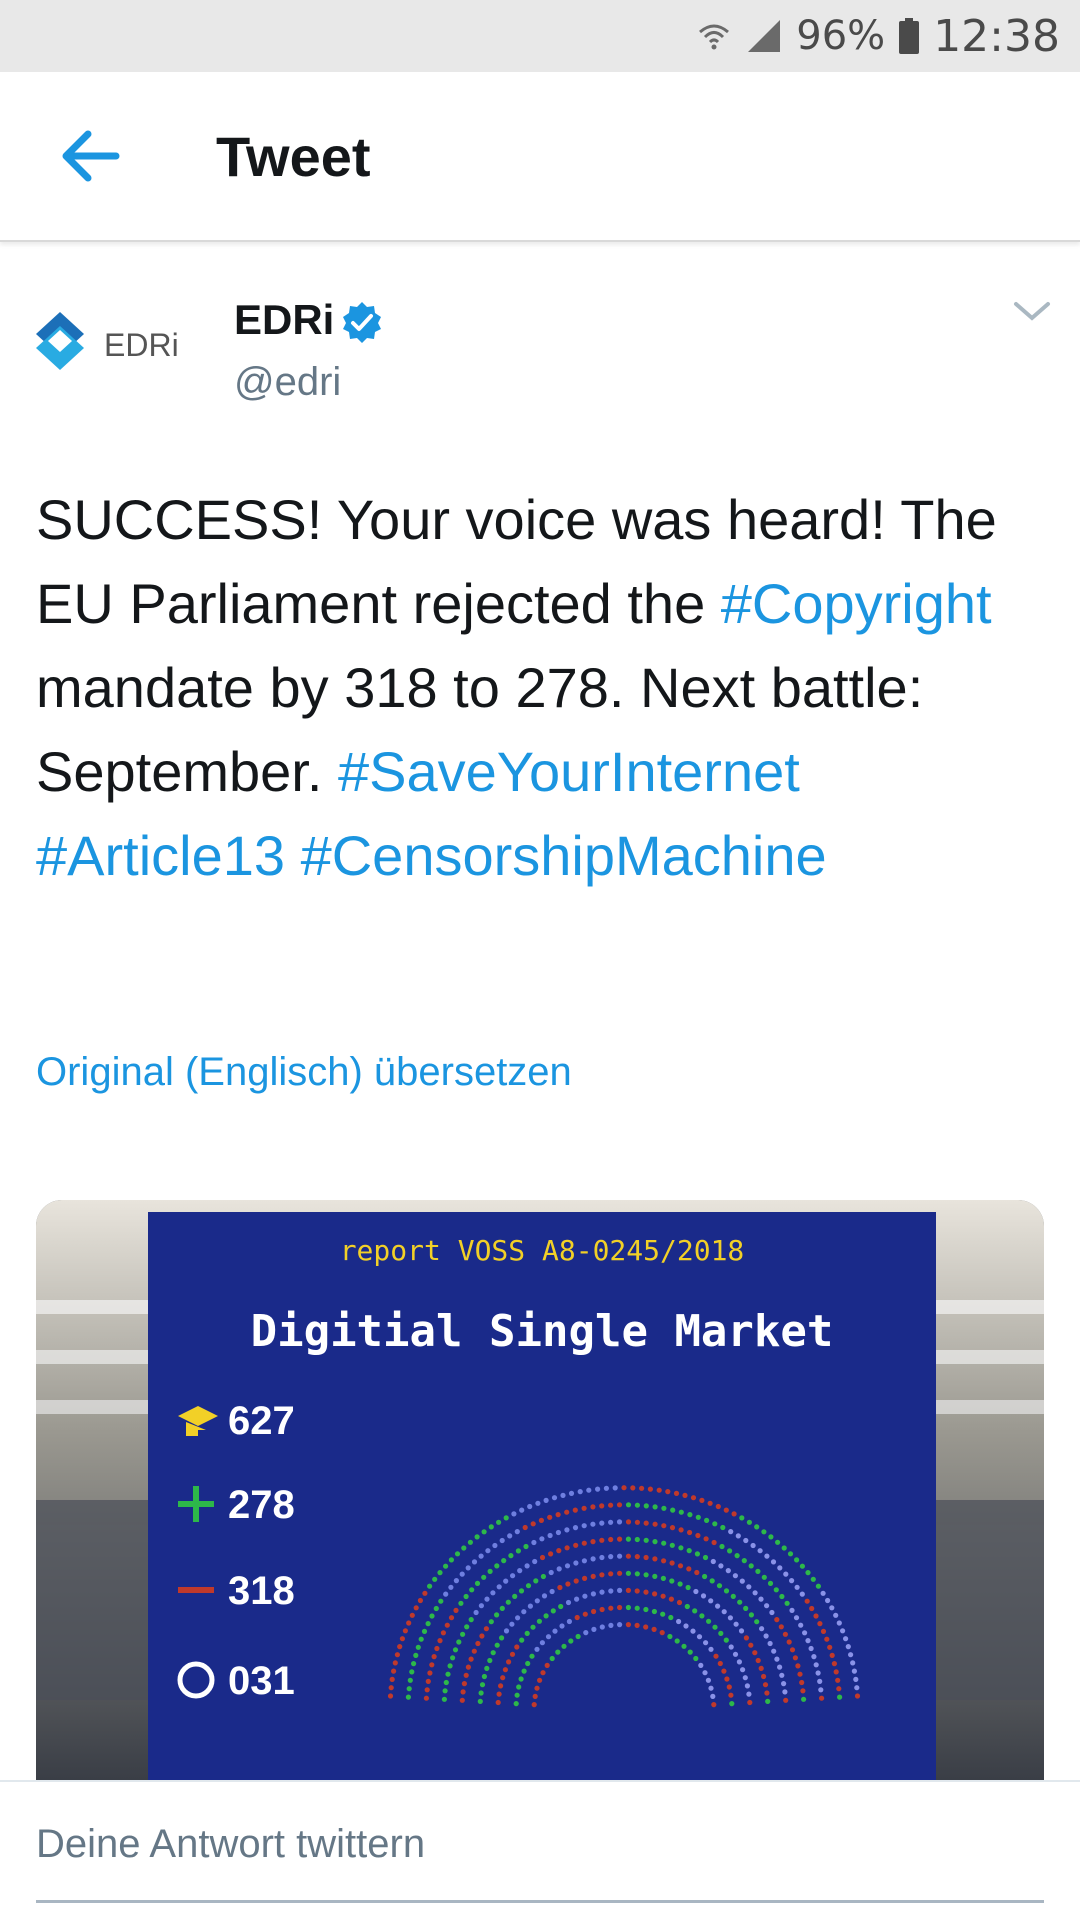 This screenshot has width=1080, height=1922. What do you see at coordinates (540, 157) in the screenshot?
I see `app-bar: Tweet` at bounding box center [540, 157].